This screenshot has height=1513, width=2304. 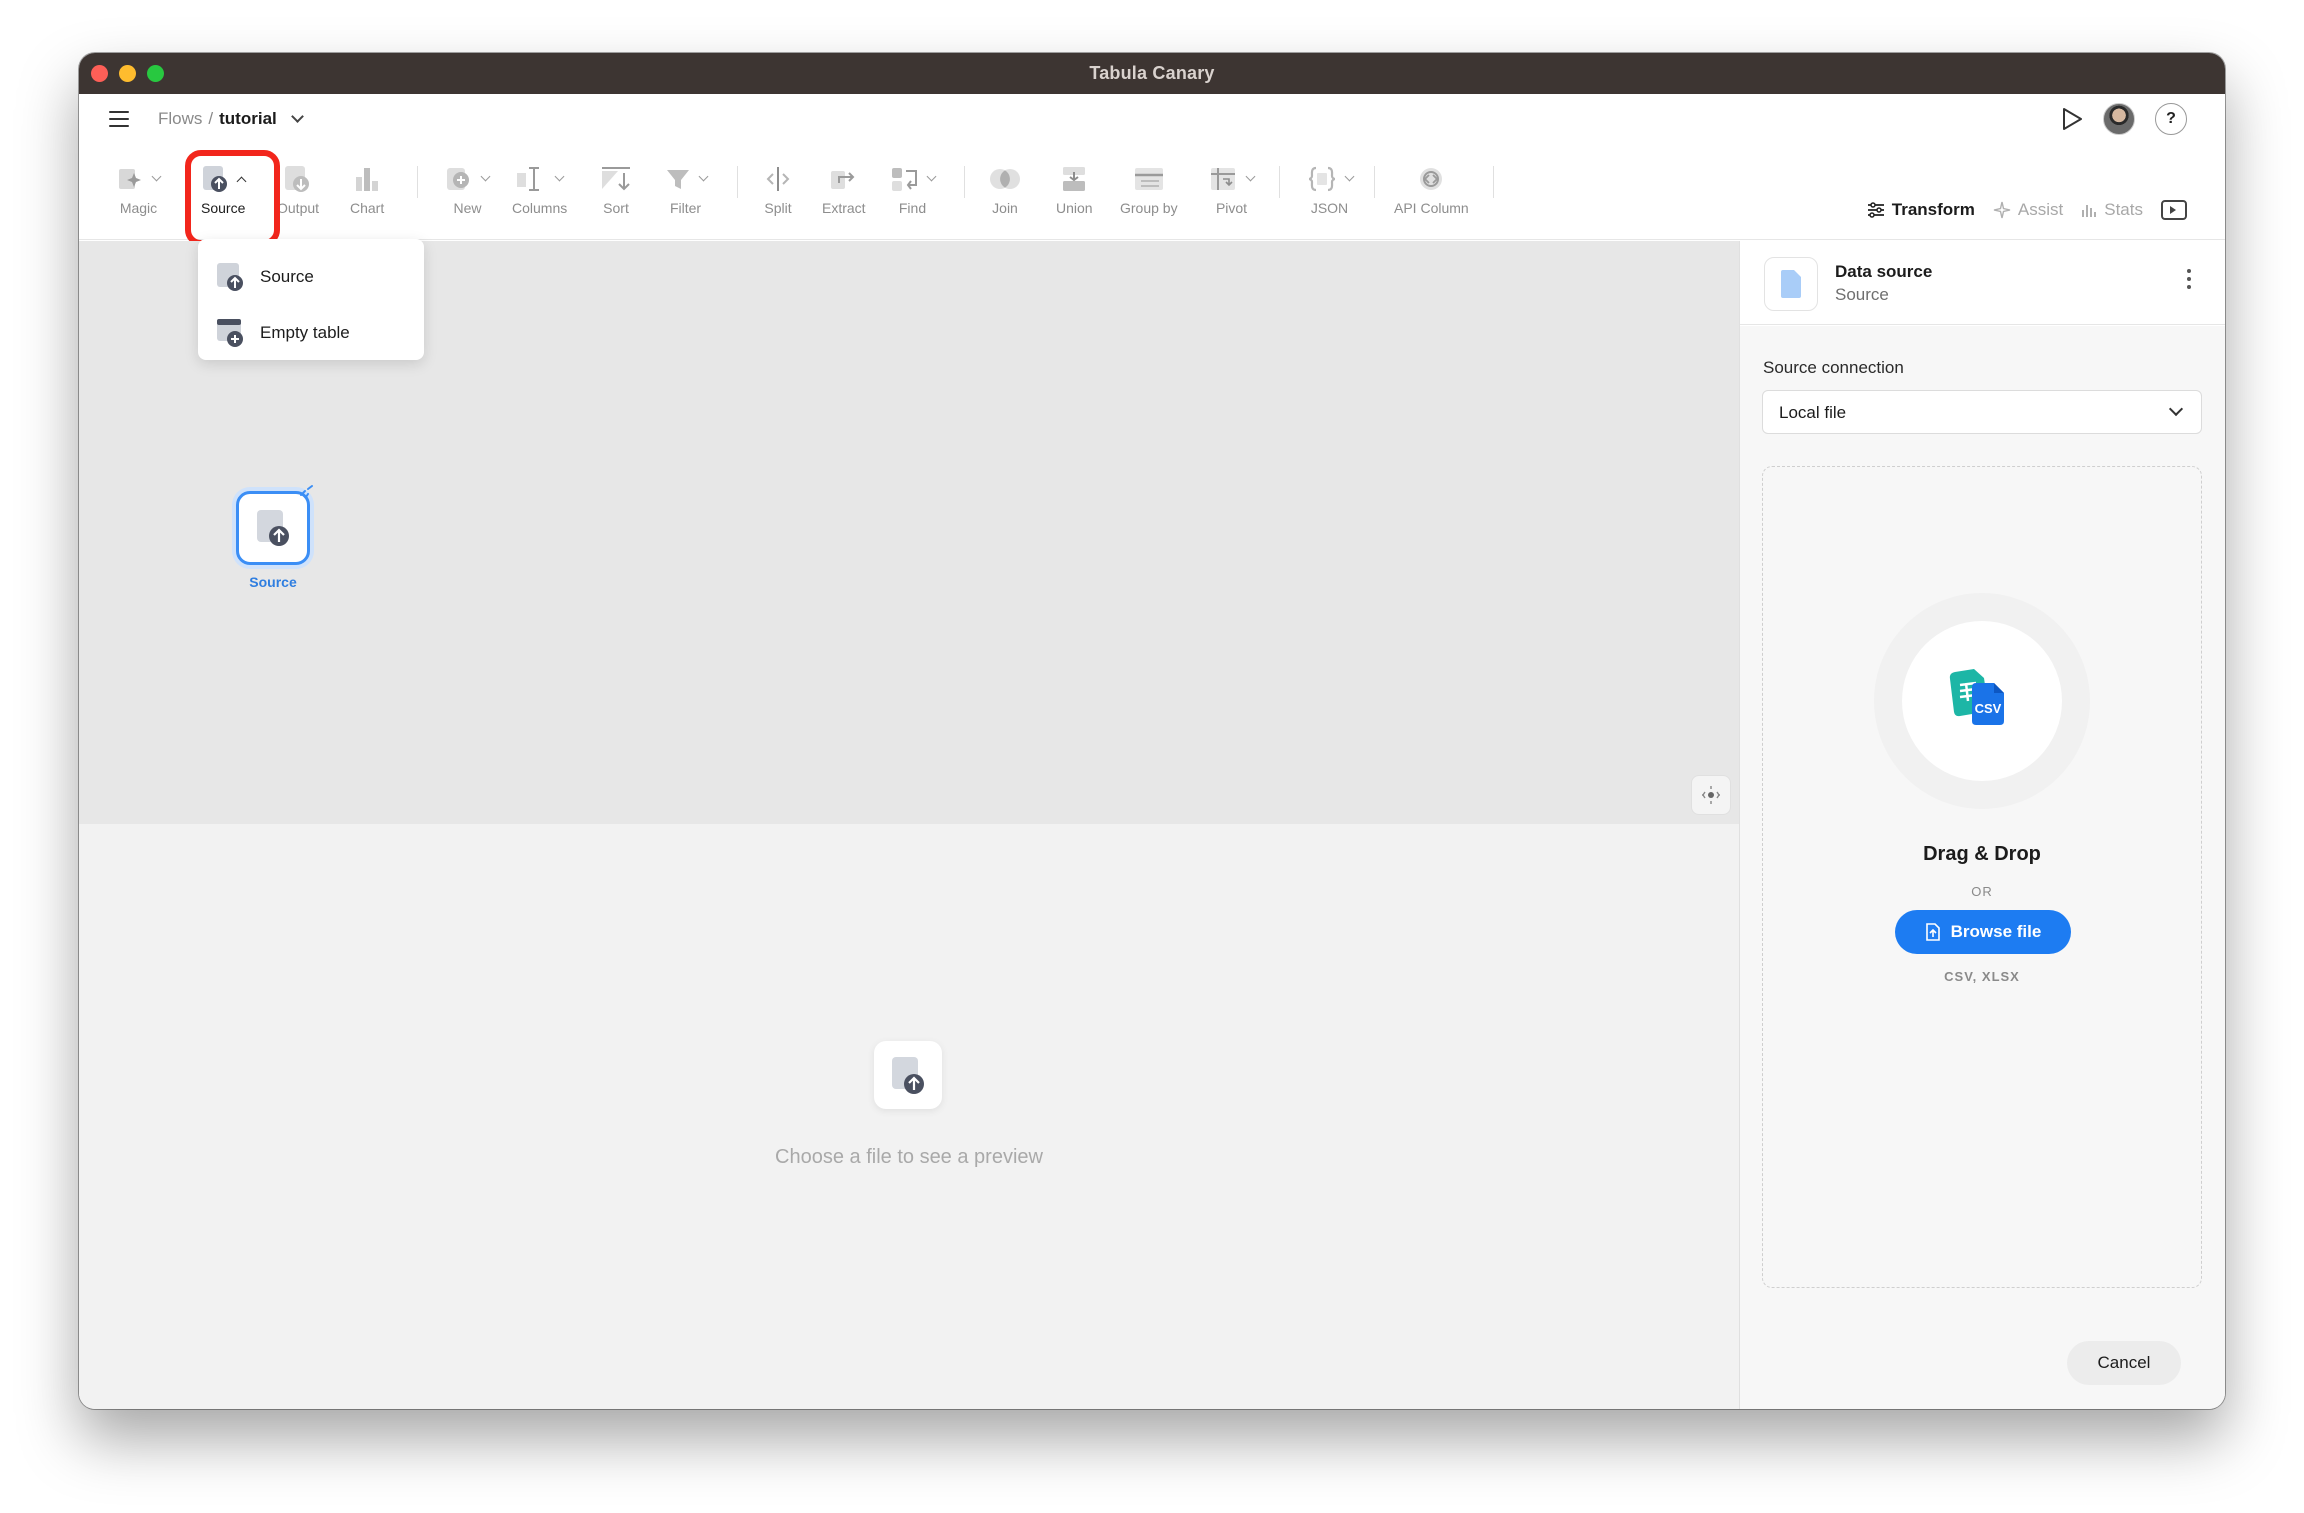 What do you see at coordinates (180, 119) in the screenshot?
I see `breadcrumb-parent: Flows` at bounding box center [180, 119].